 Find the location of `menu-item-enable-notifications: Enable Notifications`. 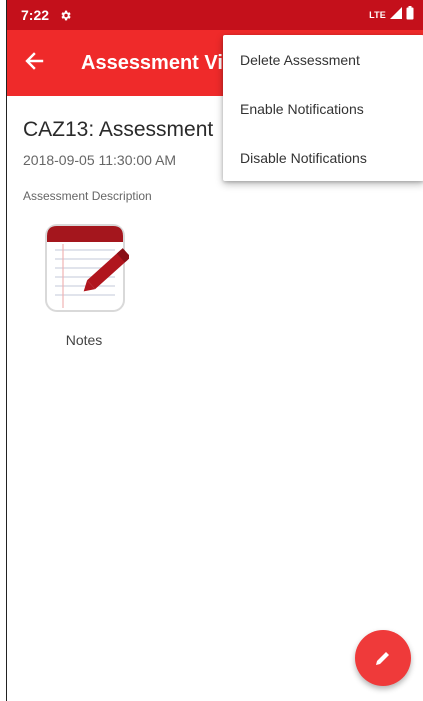

menu-item-enable-notifications: Enable Notifications is located at coordinates (323, 108).